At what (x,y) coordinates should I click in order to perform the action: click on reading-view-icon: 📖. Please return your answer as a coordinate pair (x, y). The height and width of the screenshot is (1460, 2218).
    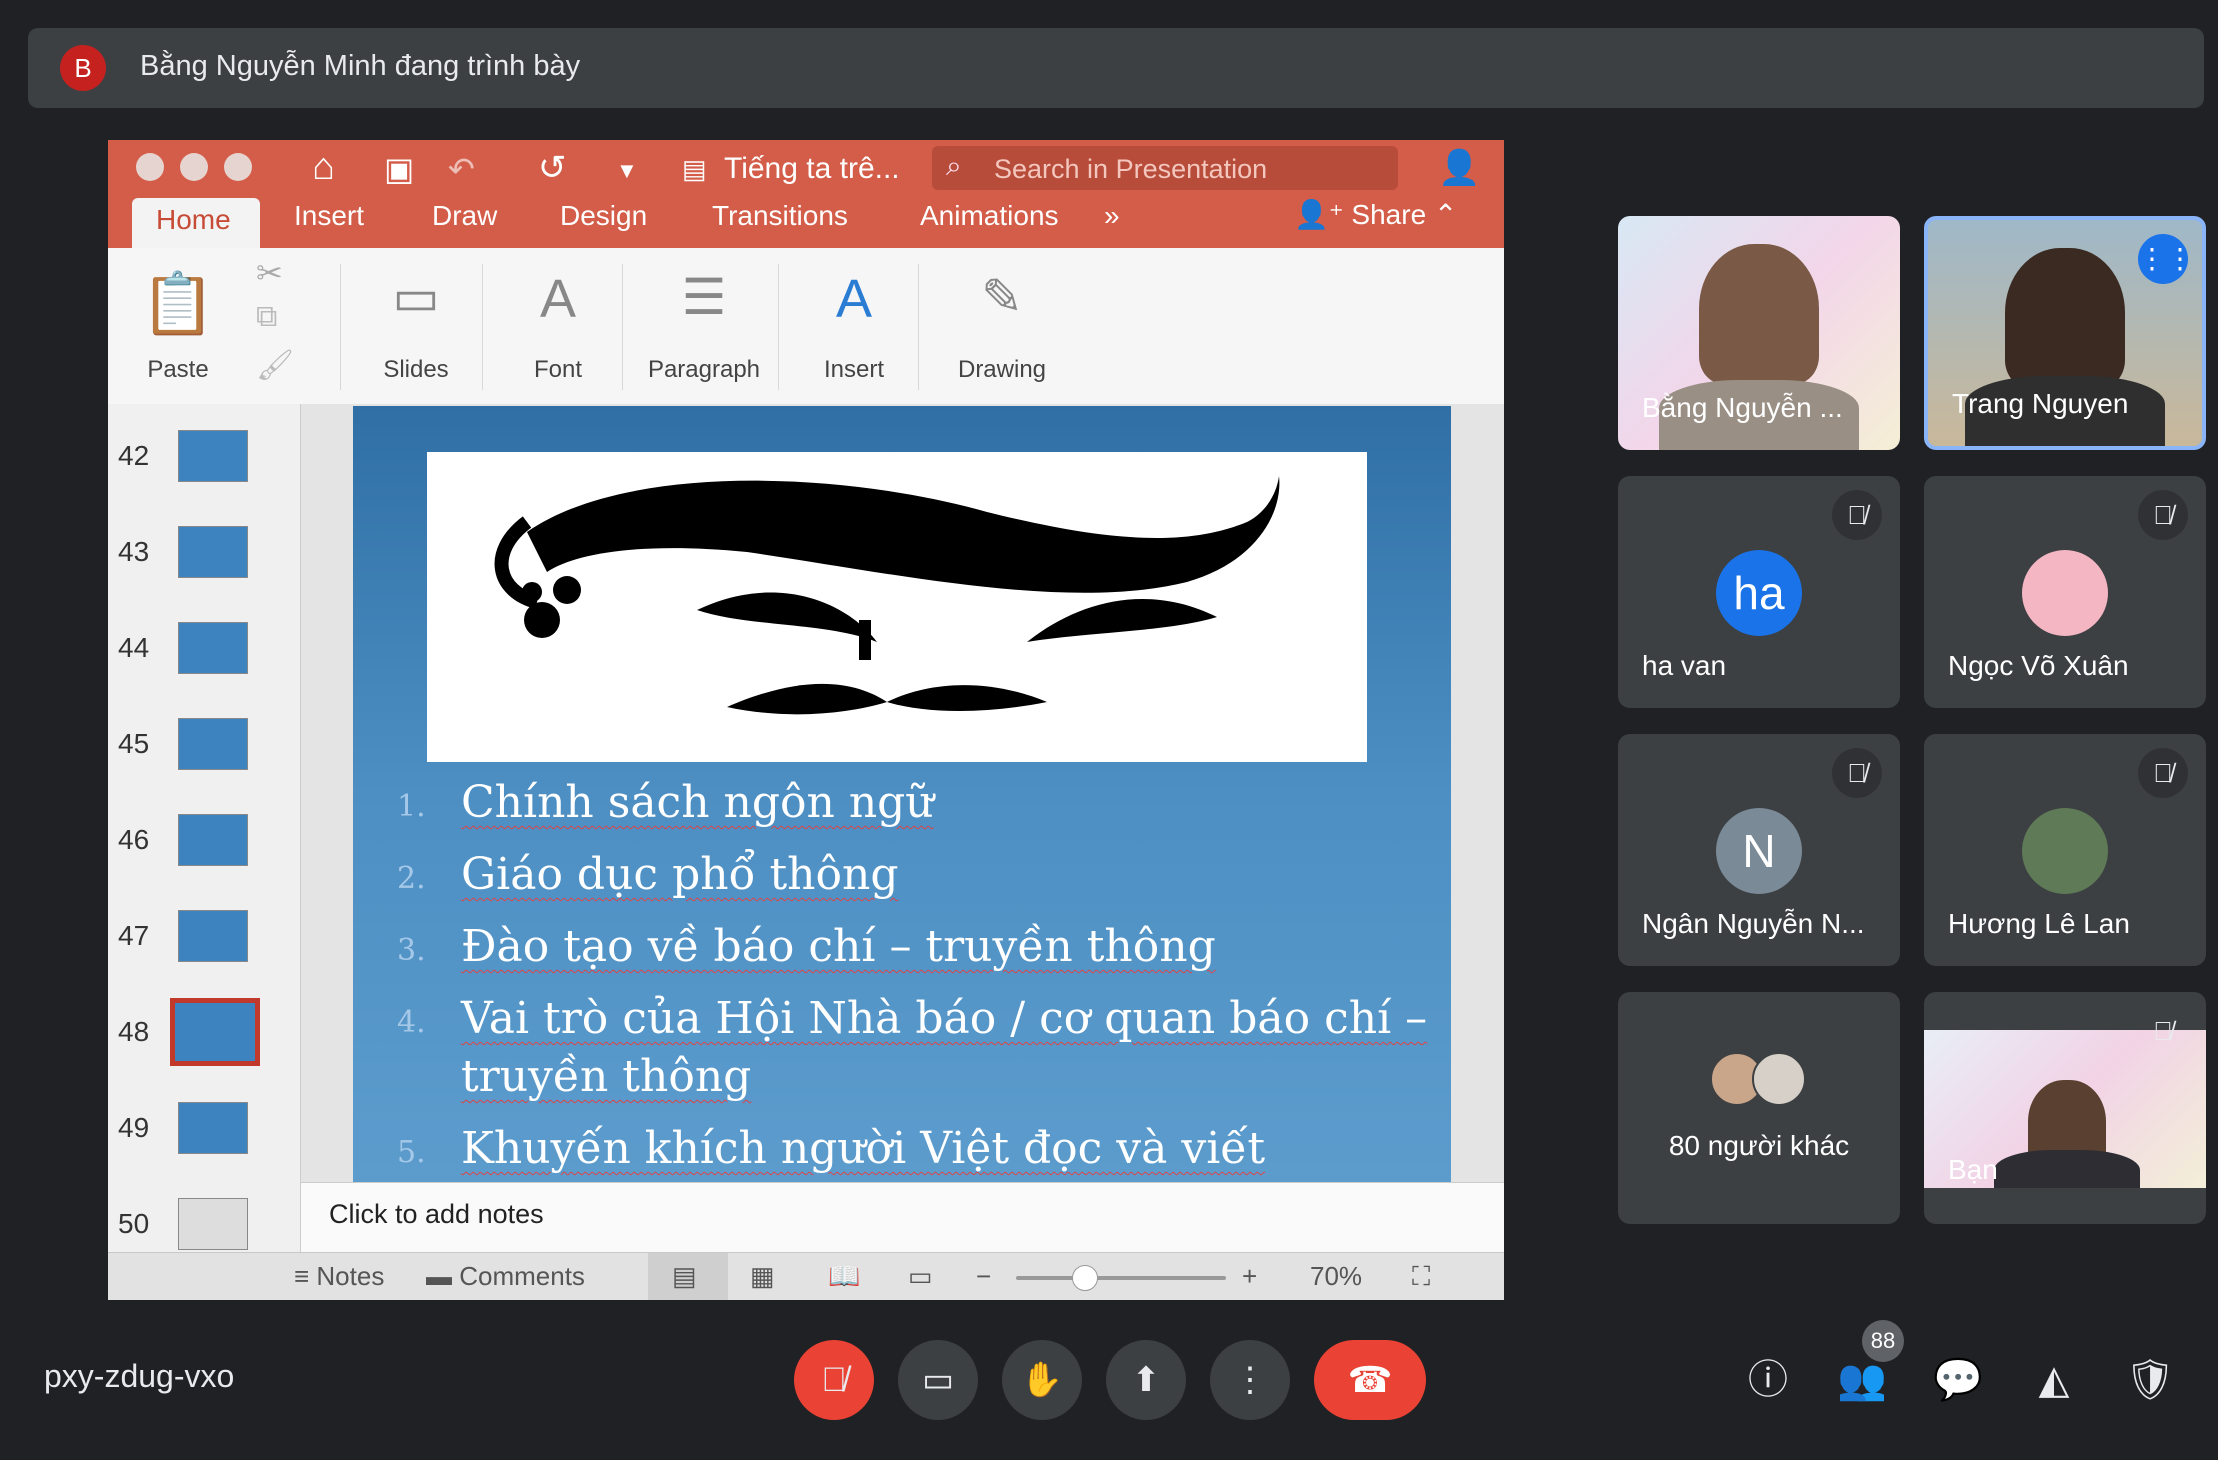
    Looking at the image, I should click on (844, 1276).